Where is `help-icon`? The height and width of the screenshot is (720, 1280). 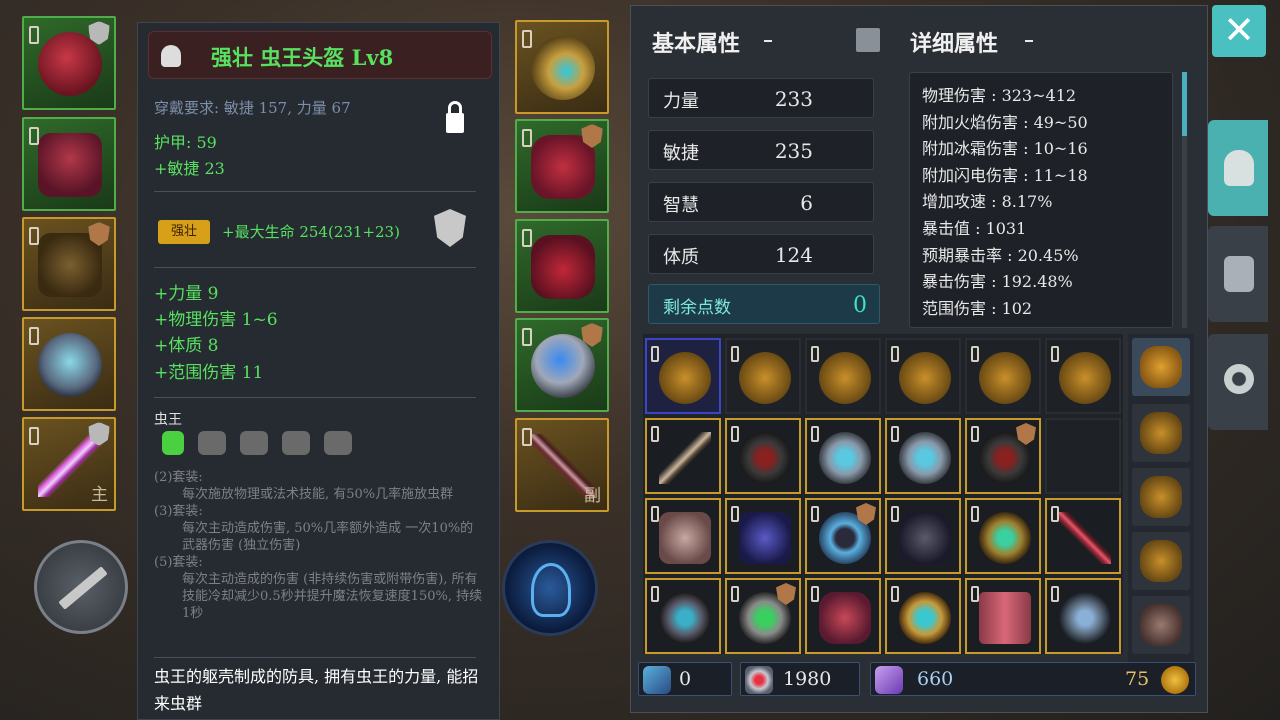 help-icon is located at coordinates (868, 40).